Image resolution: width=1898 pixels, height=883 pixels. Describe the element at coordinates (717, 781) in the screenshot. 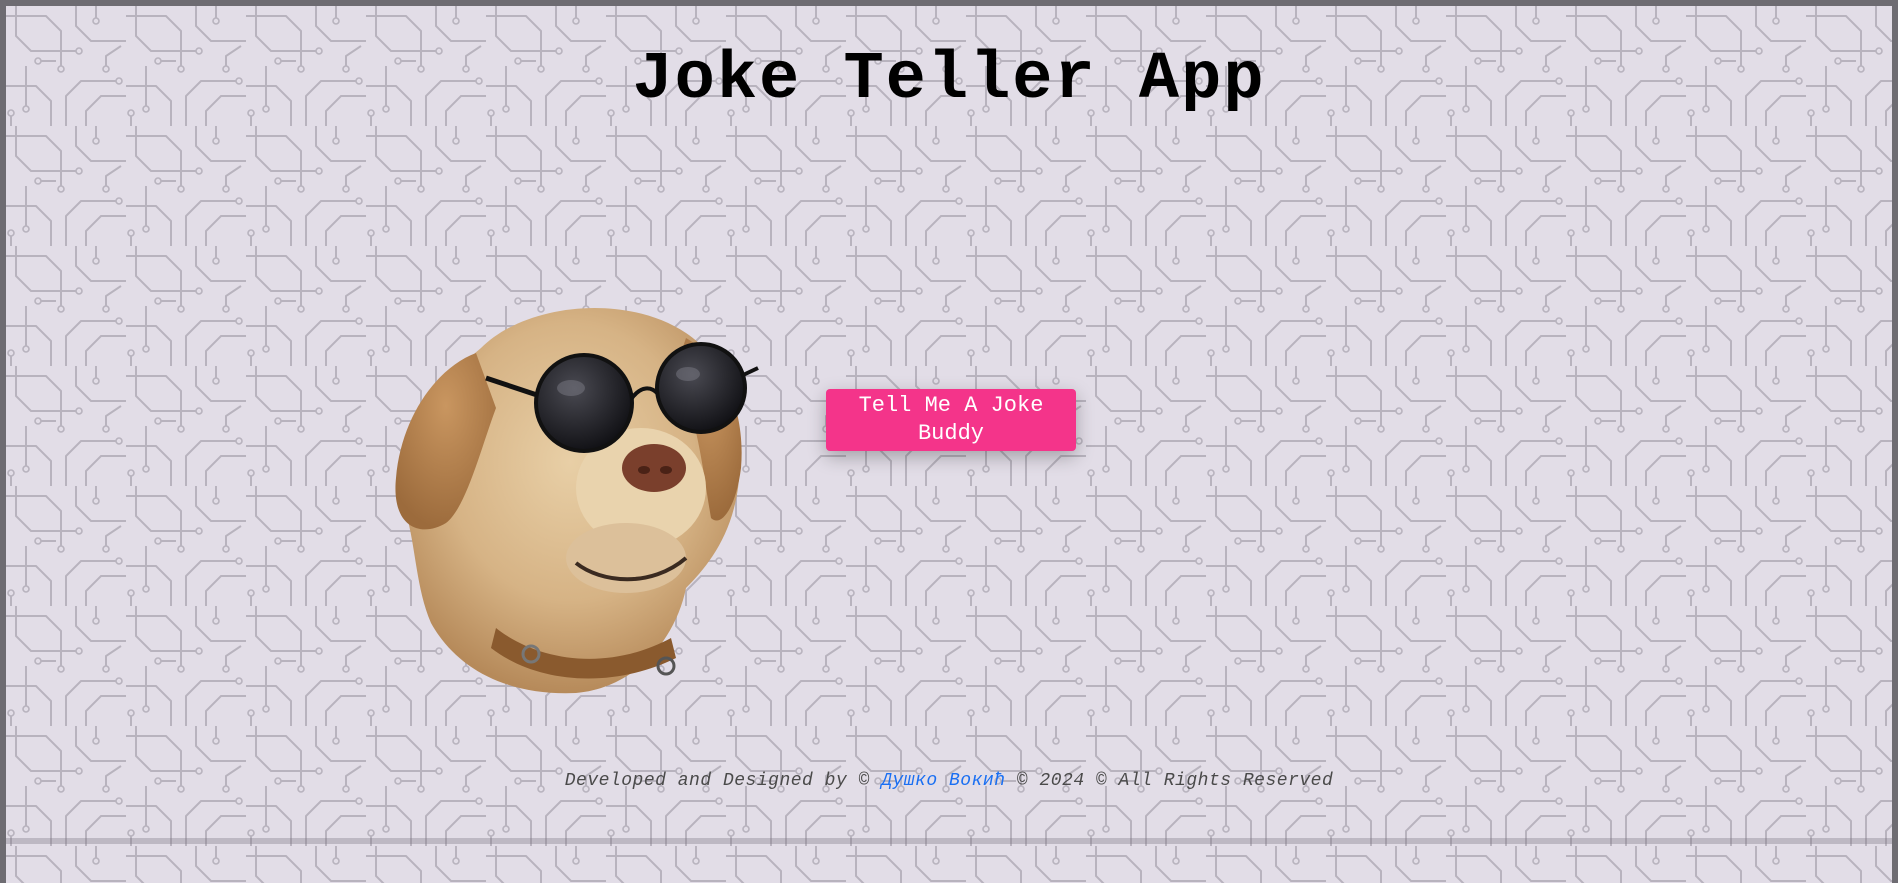

I see `footer-prefix: Developed and Designed by ©` at that location.